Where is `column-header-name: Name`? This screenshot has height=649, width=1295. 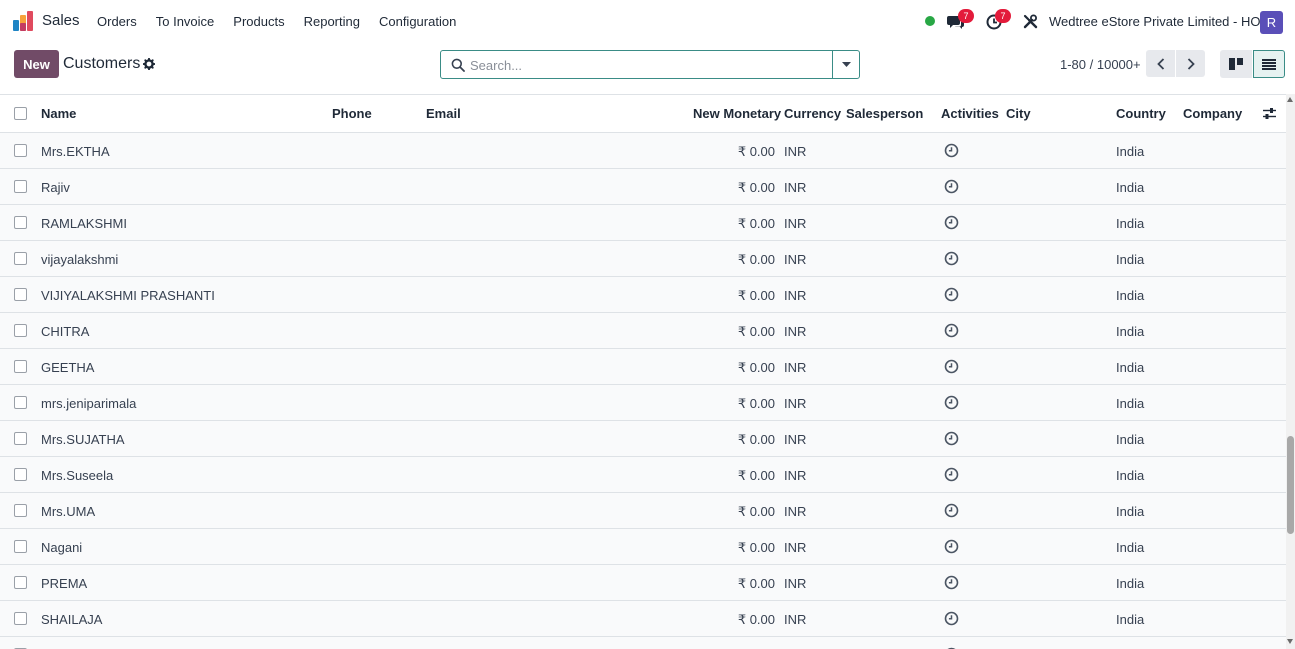
column-header-name: Name is located at coordinates (58, 113).